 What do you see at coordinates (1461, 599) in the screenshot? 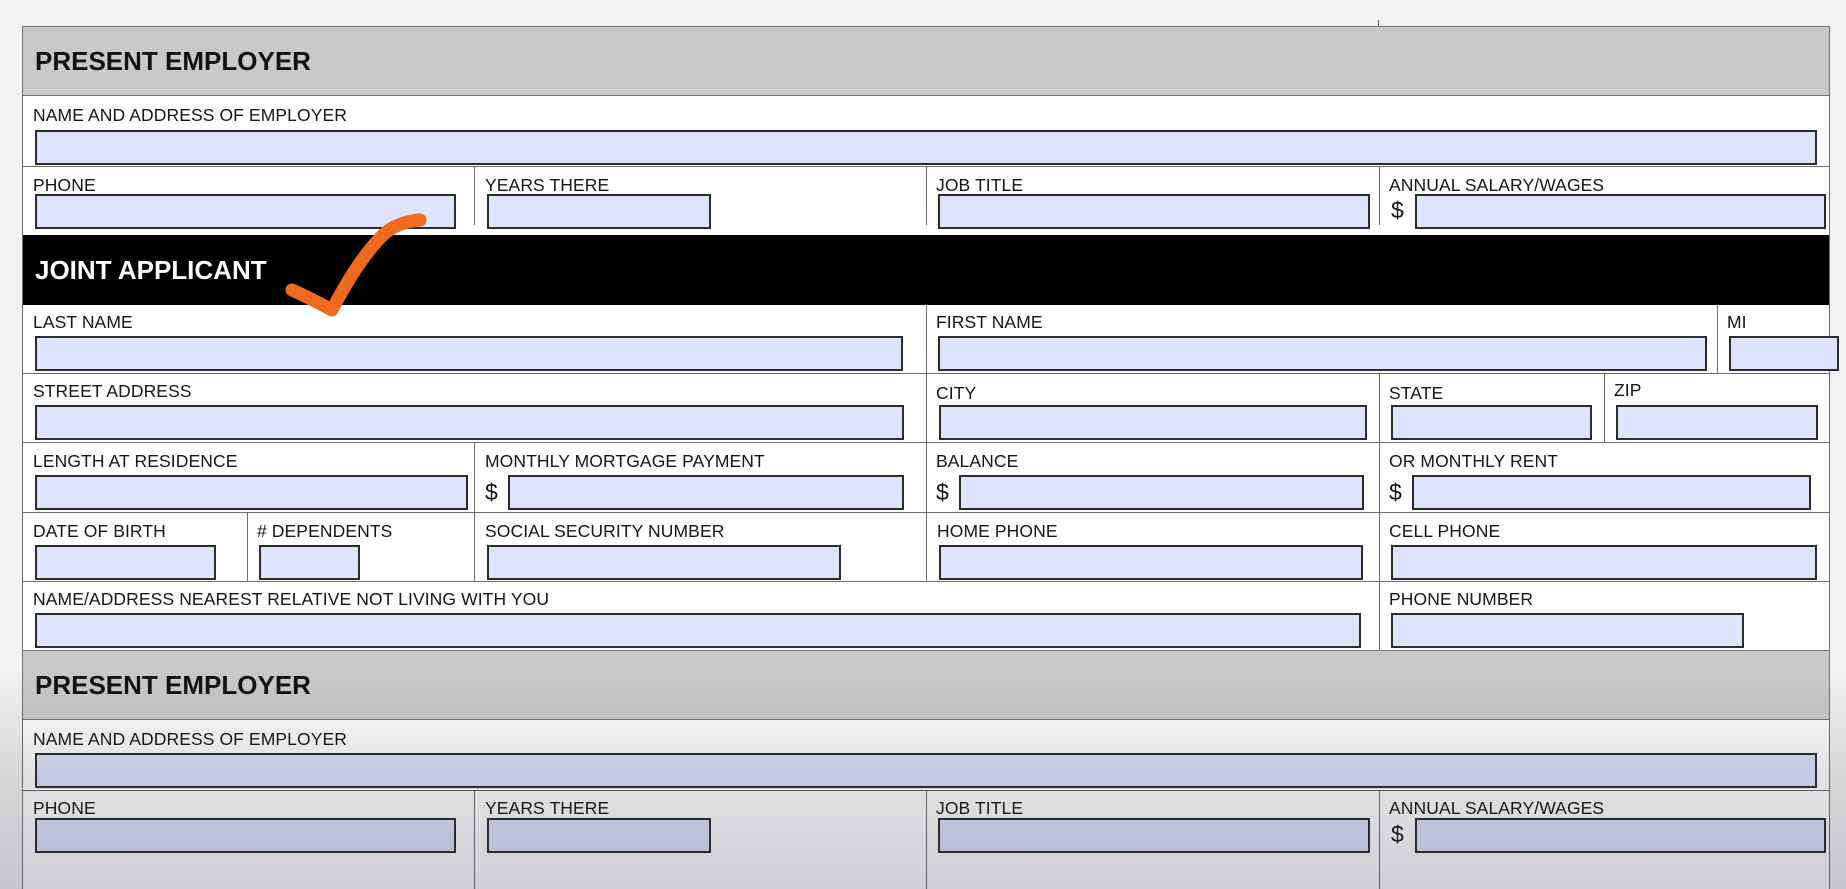
I see `relative-phone-label: PHONE NUMBER` at bounding box center [1461, 599].